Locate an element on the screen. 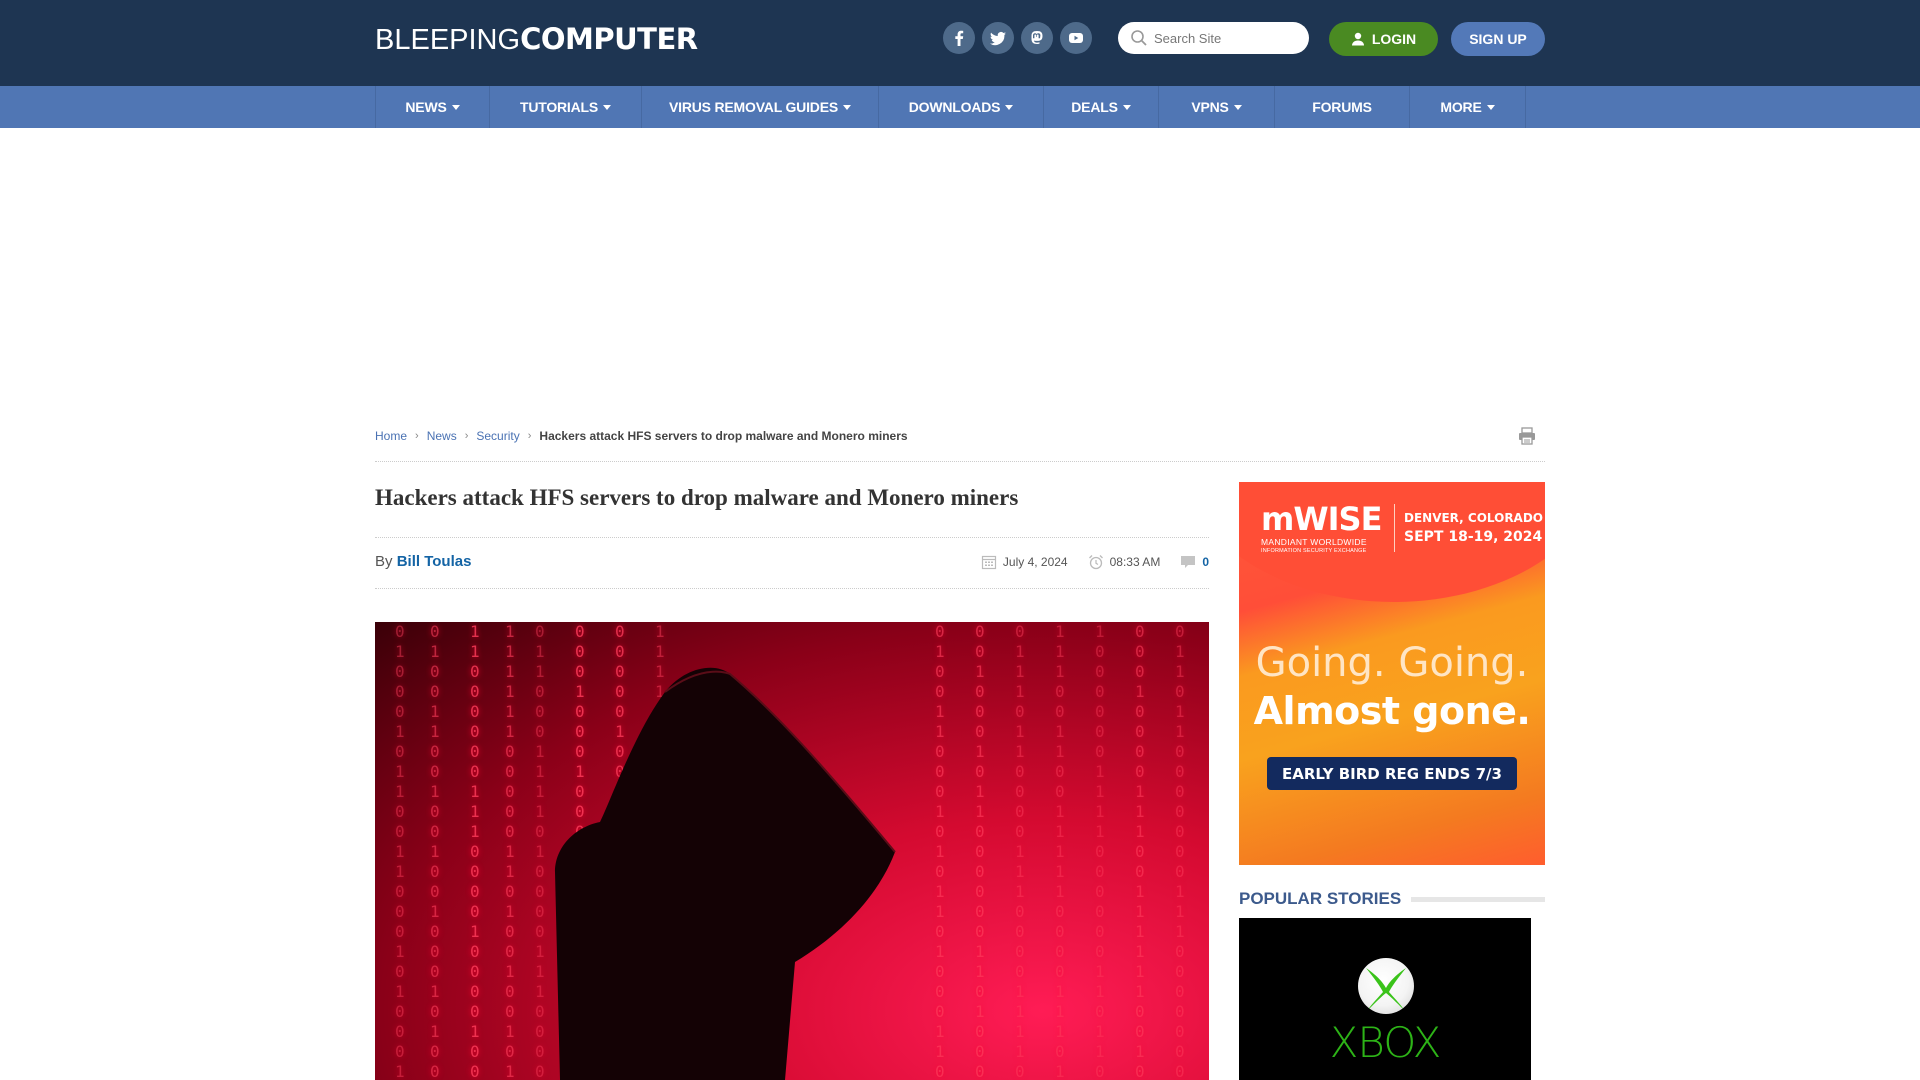 This screenshot has width=1920, height=1080. mastodon-link is located at coordinates (1037, 38).